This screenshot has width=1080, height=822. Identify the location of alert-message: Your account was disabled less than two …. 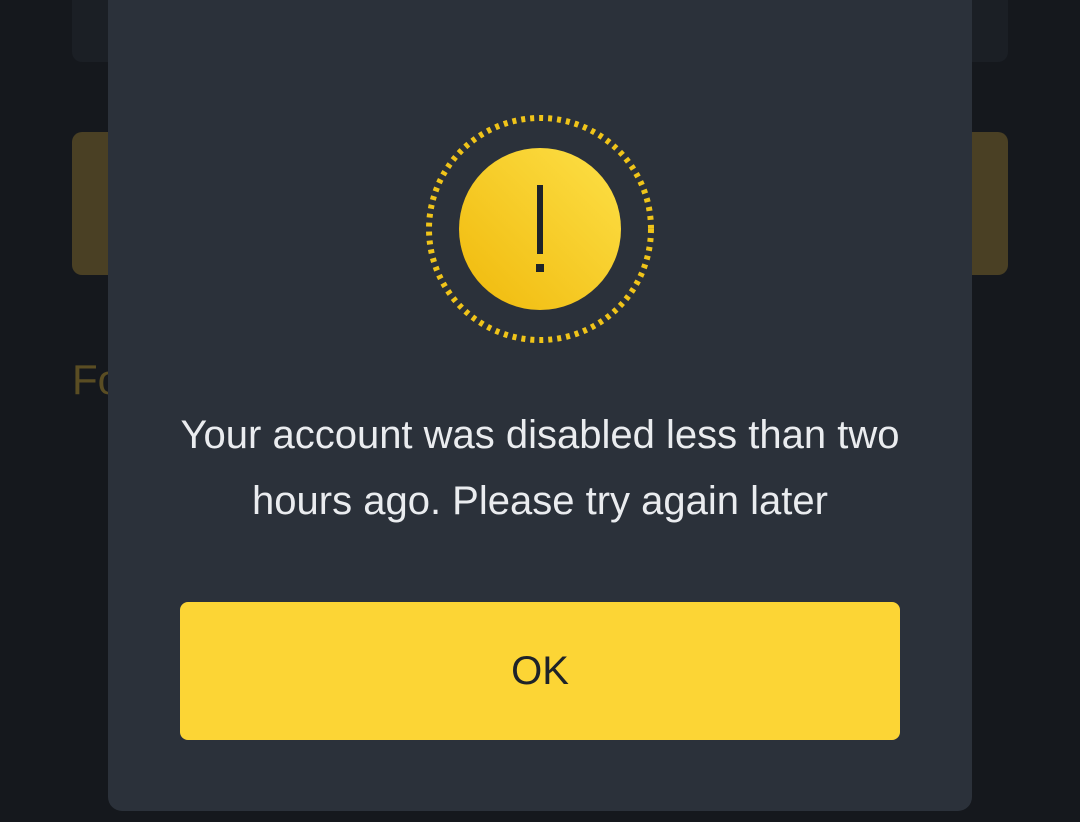
(540, 468).